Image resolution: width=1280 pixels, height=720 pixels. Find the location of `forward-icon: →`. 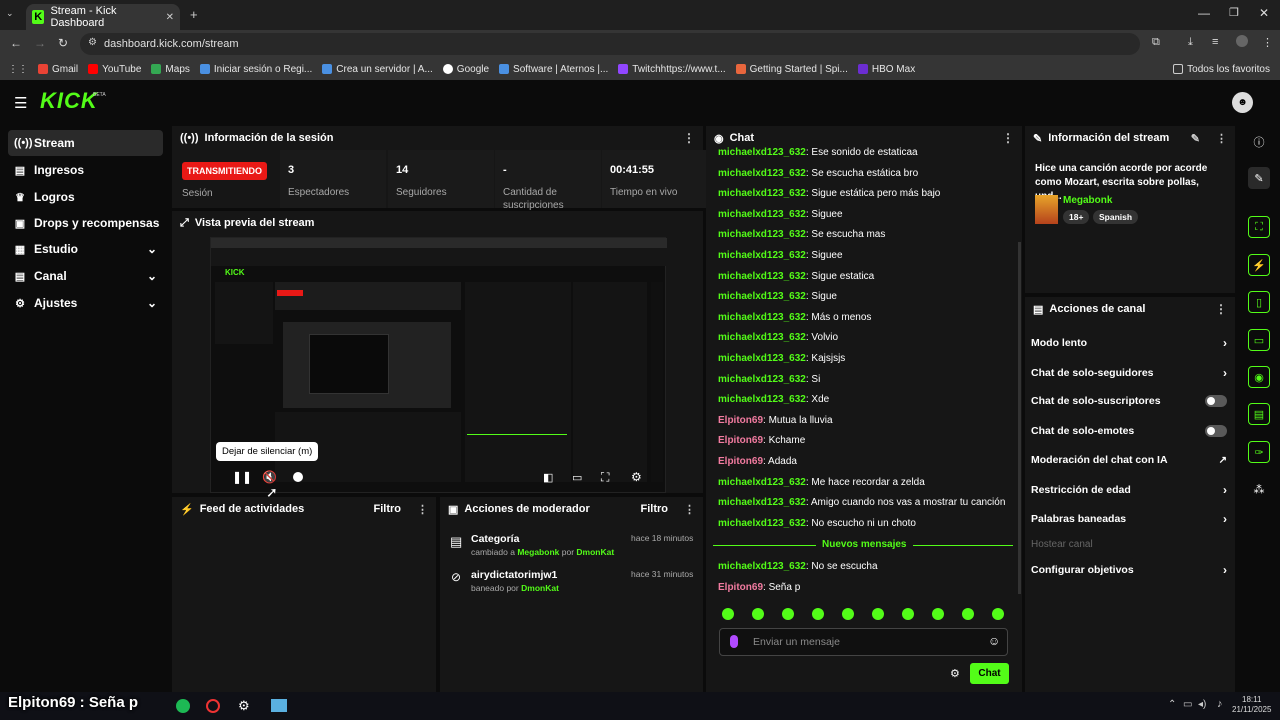

forward-icon: → is located at coordinates (40, 43).